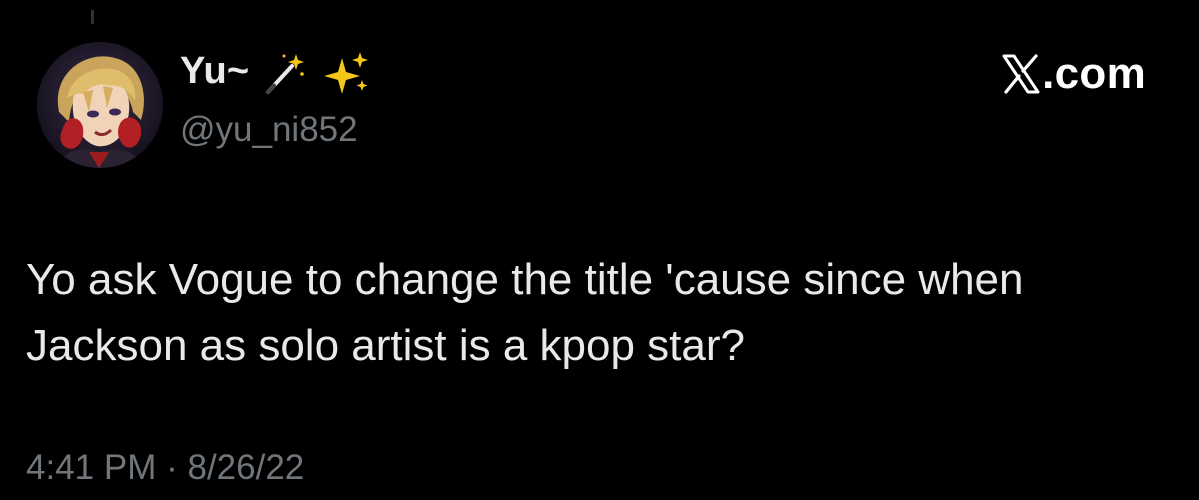 This screenshot has height=500, width=1199. Describe the element at coordinates (92, 17) in the screenshot. I see `thread-line` at that location.